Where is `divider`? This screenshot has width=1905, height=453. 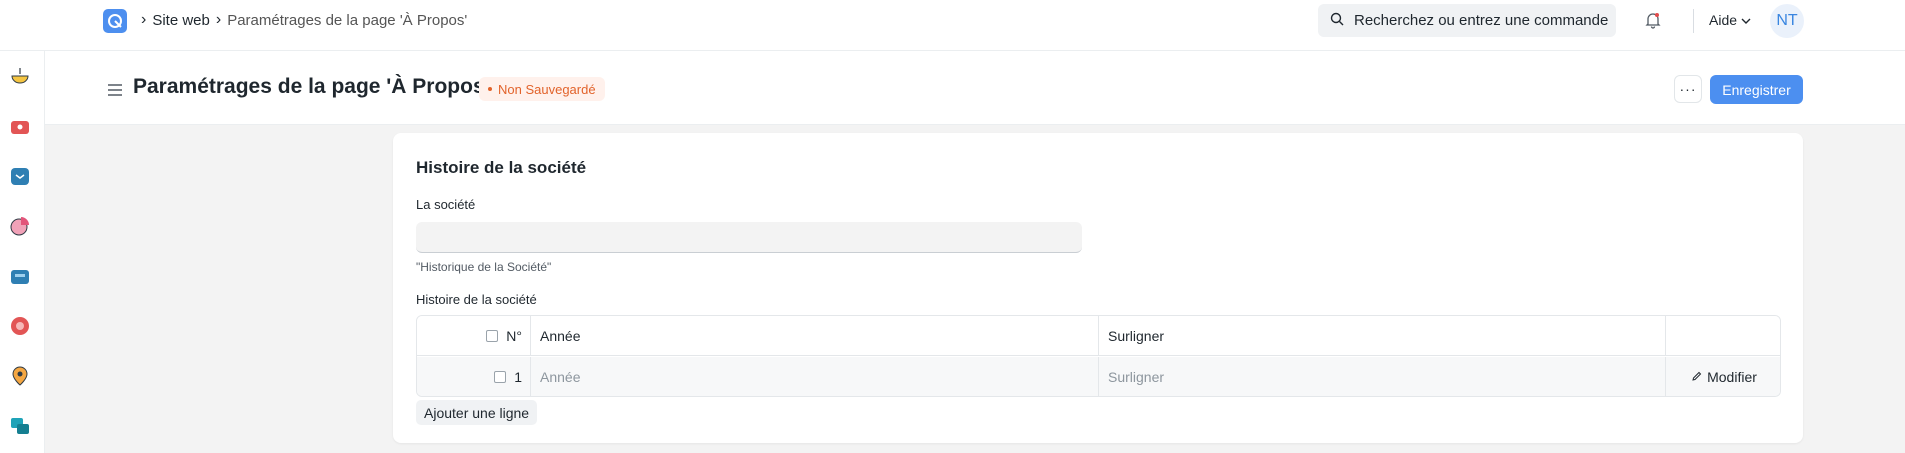
divider is located at coordinates (1693, 21).